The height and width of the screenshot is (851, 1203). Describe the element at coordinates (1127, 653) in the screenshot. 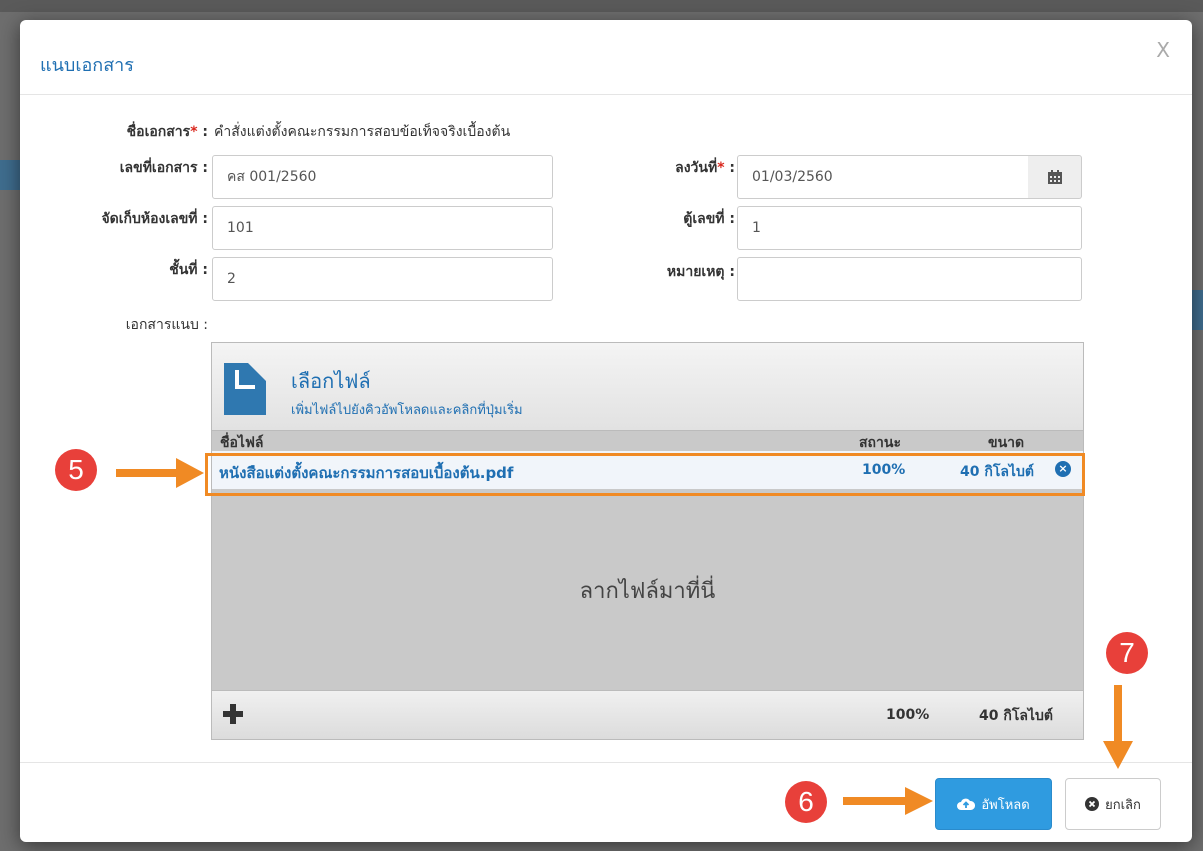

I see `step-badge-7: 7` at that location.